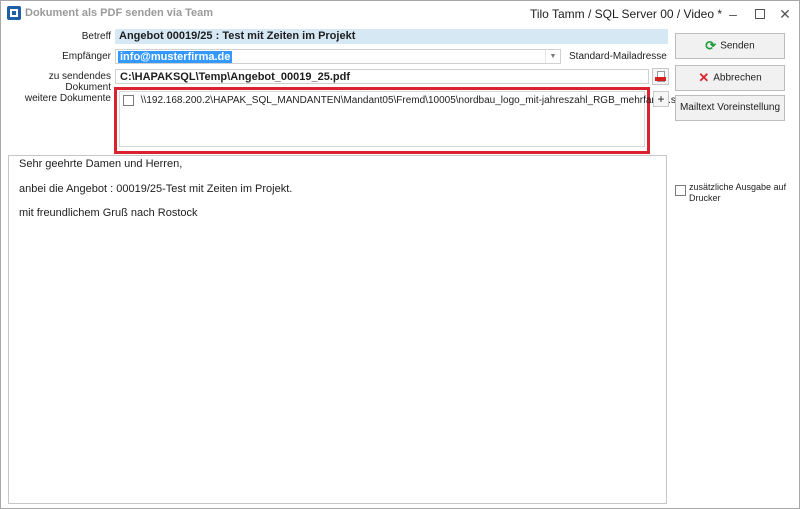 This screenshot has width=800, height=509. I want to click on doc-checkbox, so click(128, 100).